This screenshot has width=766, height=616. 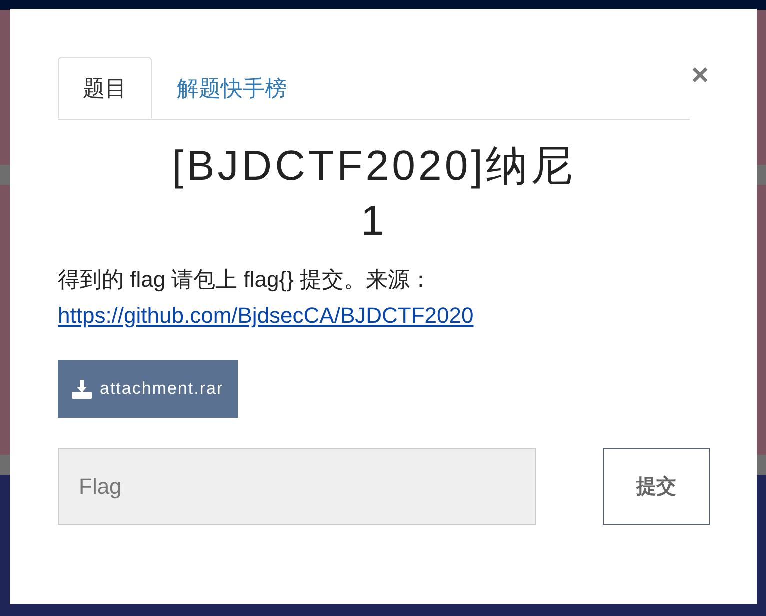 I want to click on submit-button: 提交, so click(x=656, y=486).